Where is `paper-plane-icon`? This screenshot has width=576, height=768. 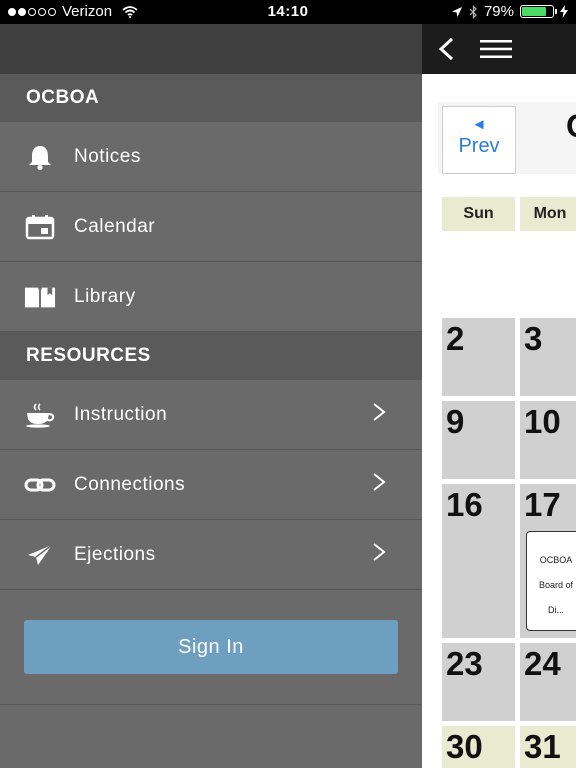 paper-plane-icon is located at coordinates (40, 555).